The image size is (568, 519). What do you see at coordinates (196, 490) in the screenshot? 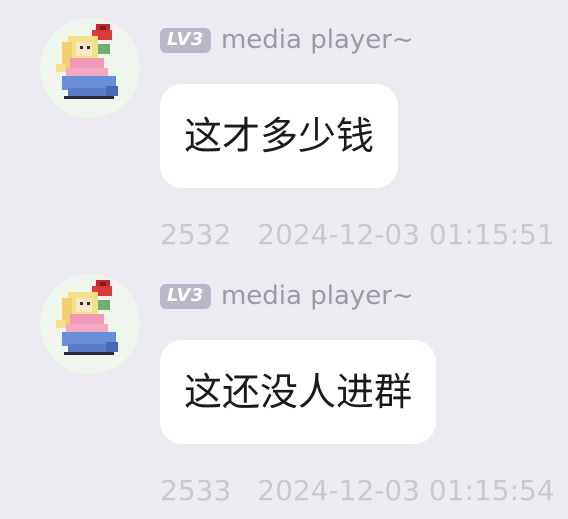
I see `message-id: 2533` at bounding box center [196, 490].